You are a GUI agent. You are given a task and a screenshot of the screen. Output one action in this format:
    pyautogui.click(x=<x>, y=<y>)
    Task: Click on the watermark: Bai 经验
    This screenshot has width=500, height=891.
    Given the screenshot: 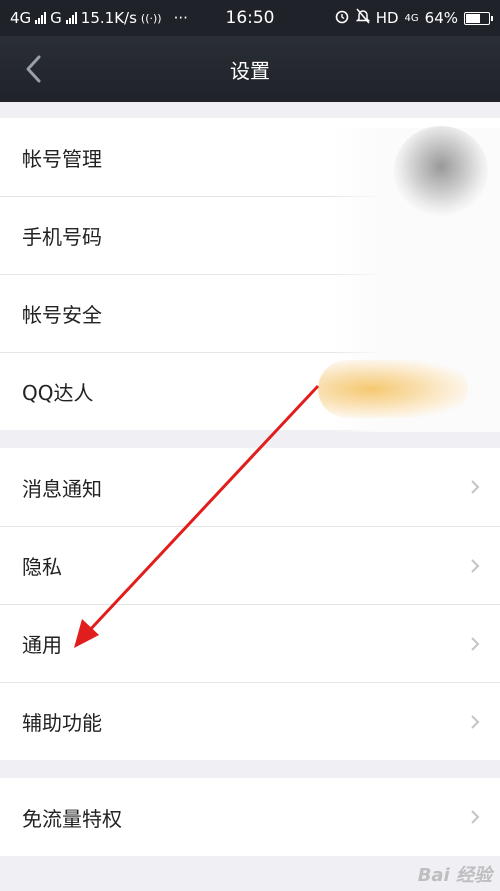 What is the action you would take?
    pyautogui.click(x=454, y=875)
    